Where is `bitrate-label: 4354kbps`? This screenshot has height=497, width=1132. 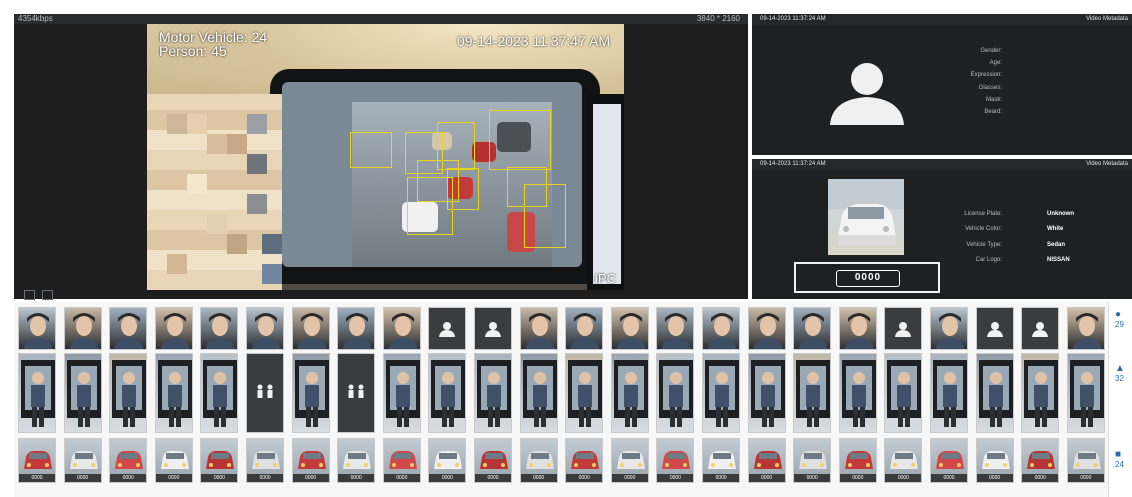
bitrate-label: 4354kbps is located at coordinates (35, 18).